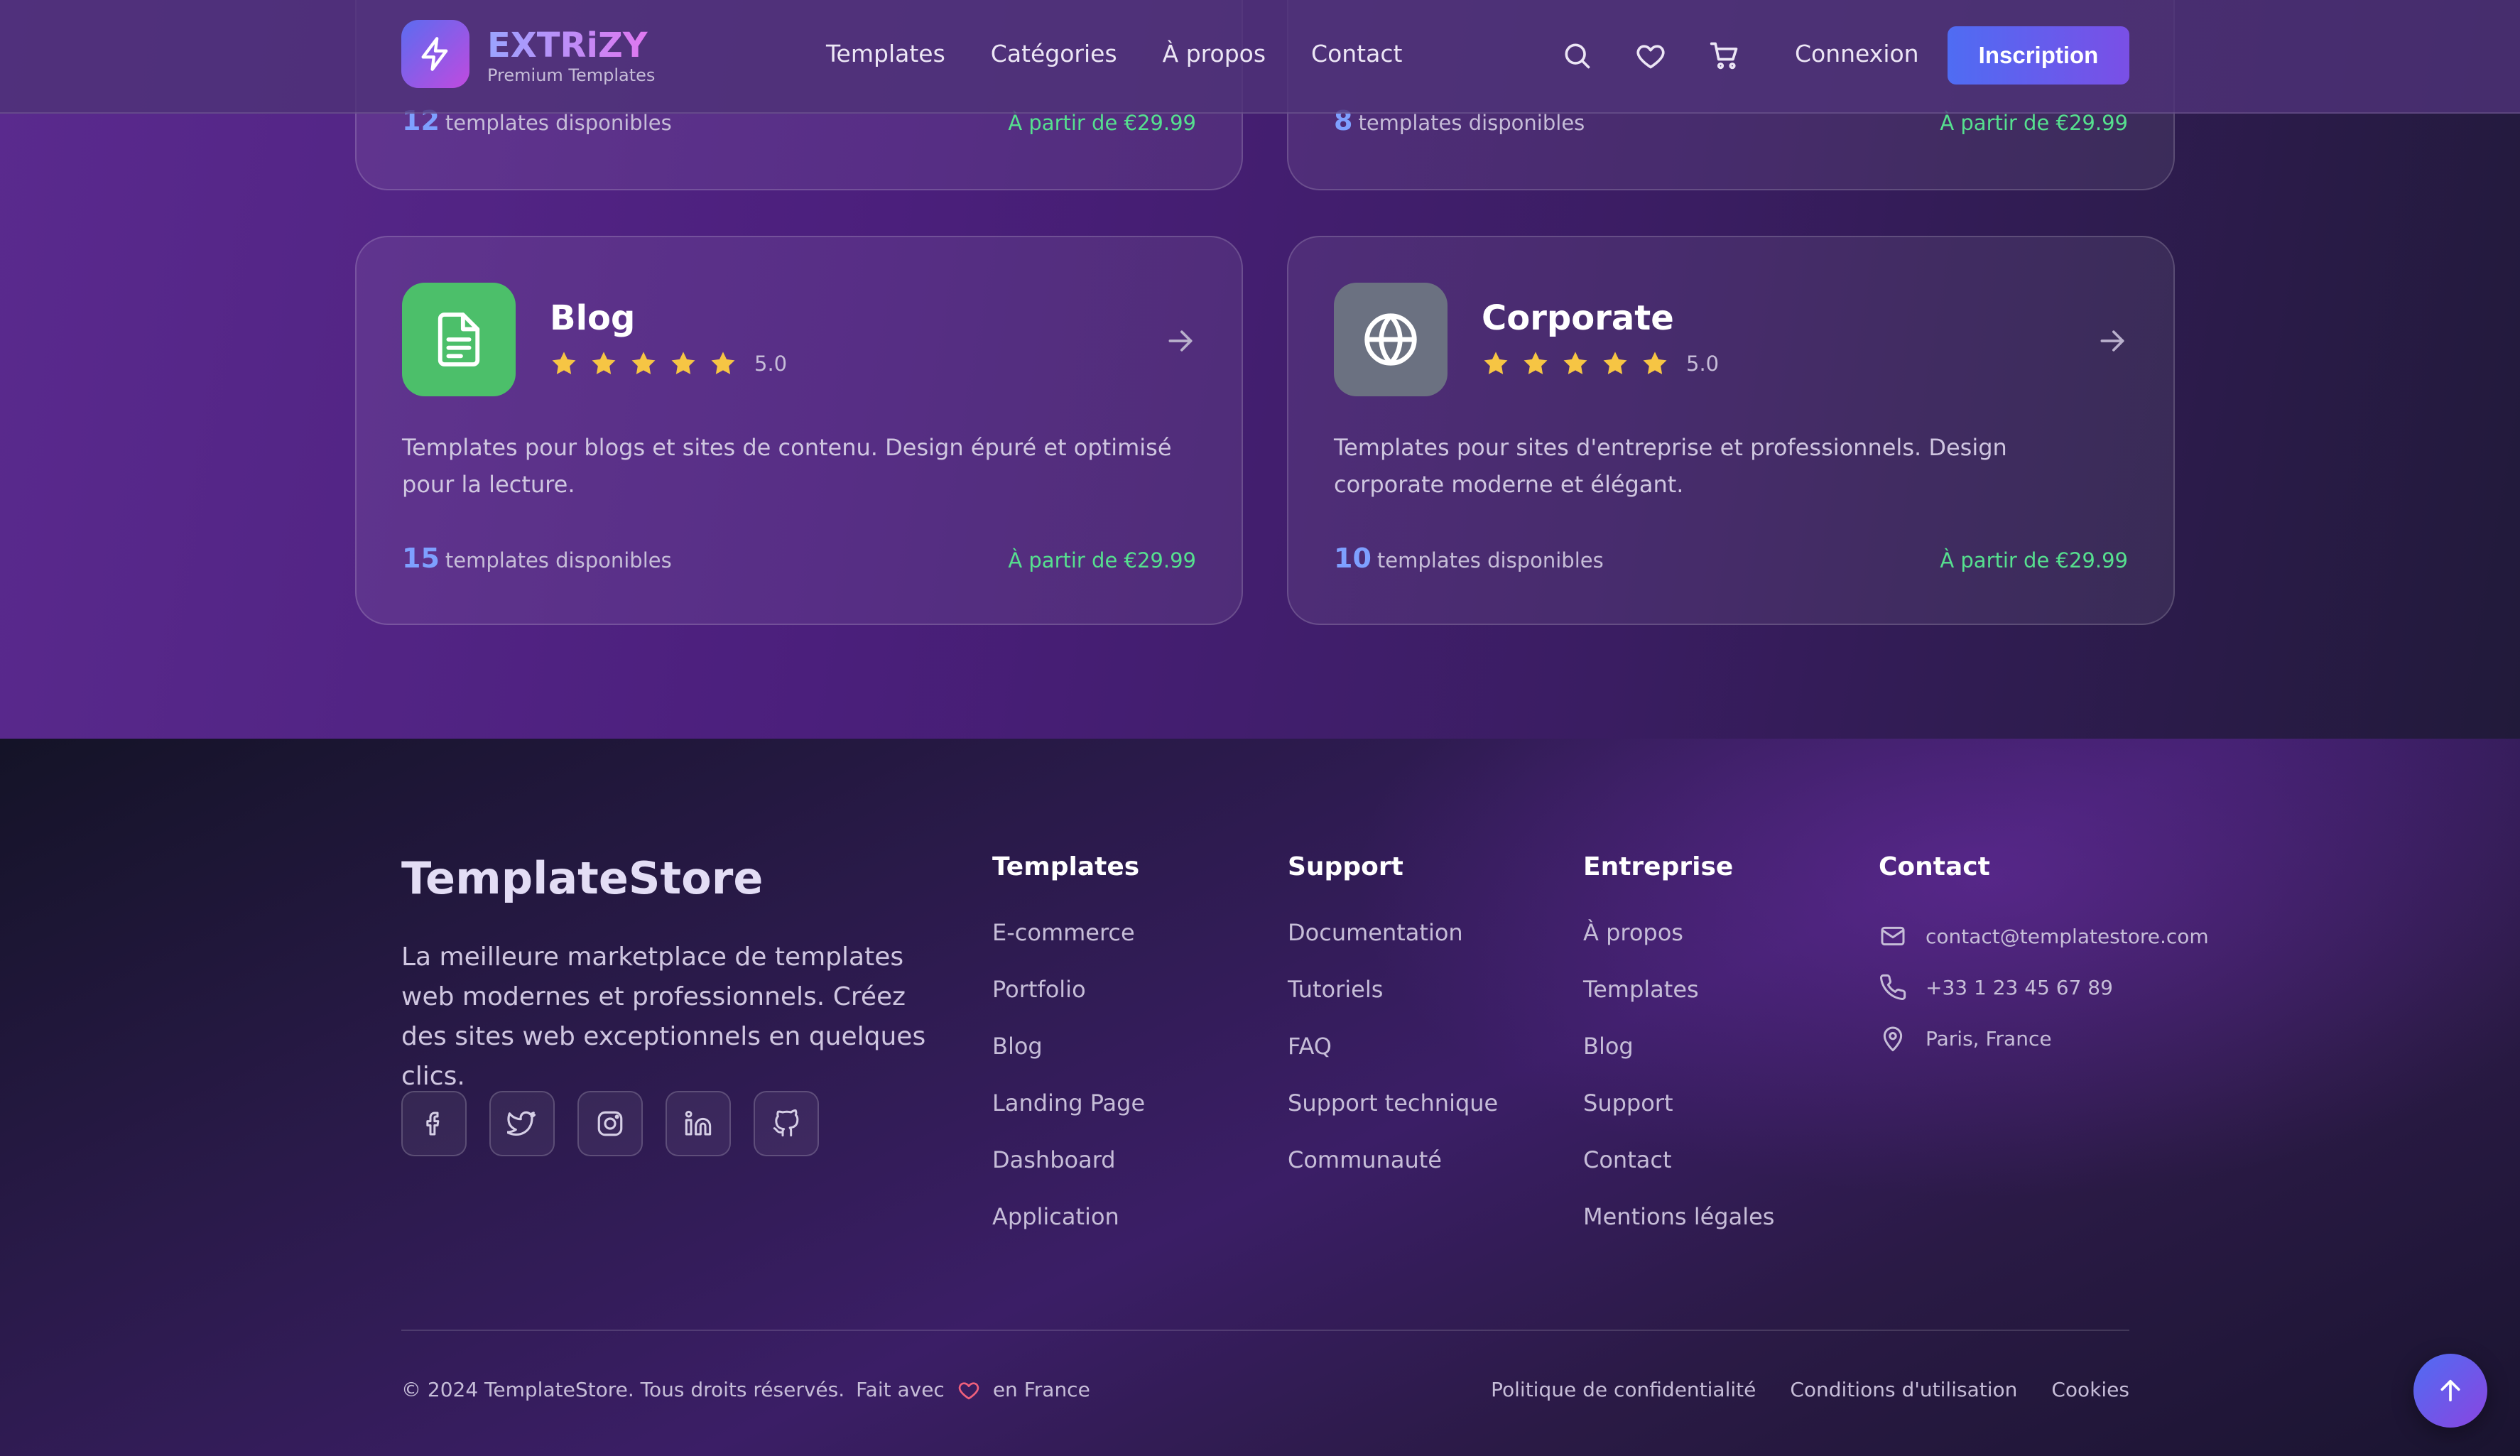 This screenshot has width=2520, height=1456. I want to click on footer-link: Documentation, so click(1393, 948).